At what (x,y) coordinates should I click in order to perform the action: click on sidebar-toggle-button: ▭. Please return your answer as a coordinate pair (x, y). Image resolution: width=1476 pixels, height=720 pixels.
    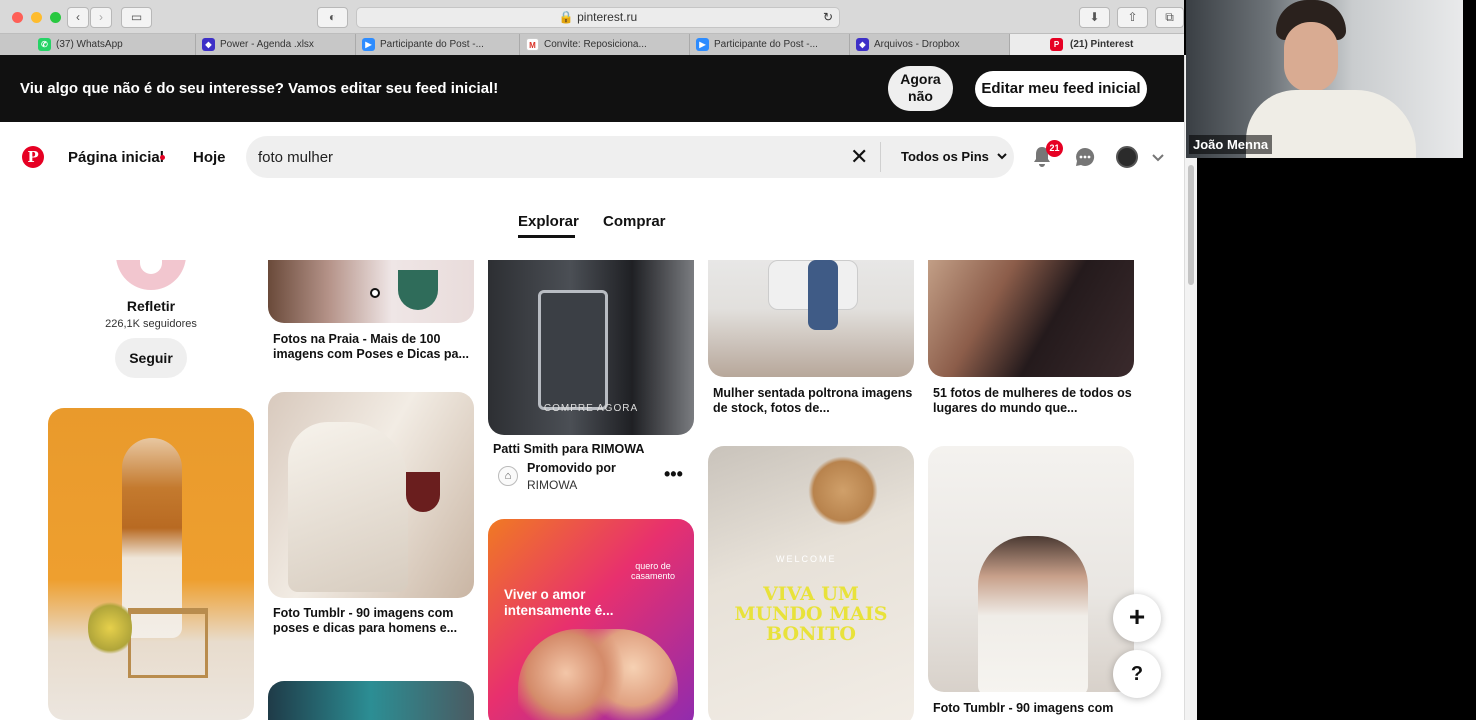
    Looking at the image, I should click on (136, 17).